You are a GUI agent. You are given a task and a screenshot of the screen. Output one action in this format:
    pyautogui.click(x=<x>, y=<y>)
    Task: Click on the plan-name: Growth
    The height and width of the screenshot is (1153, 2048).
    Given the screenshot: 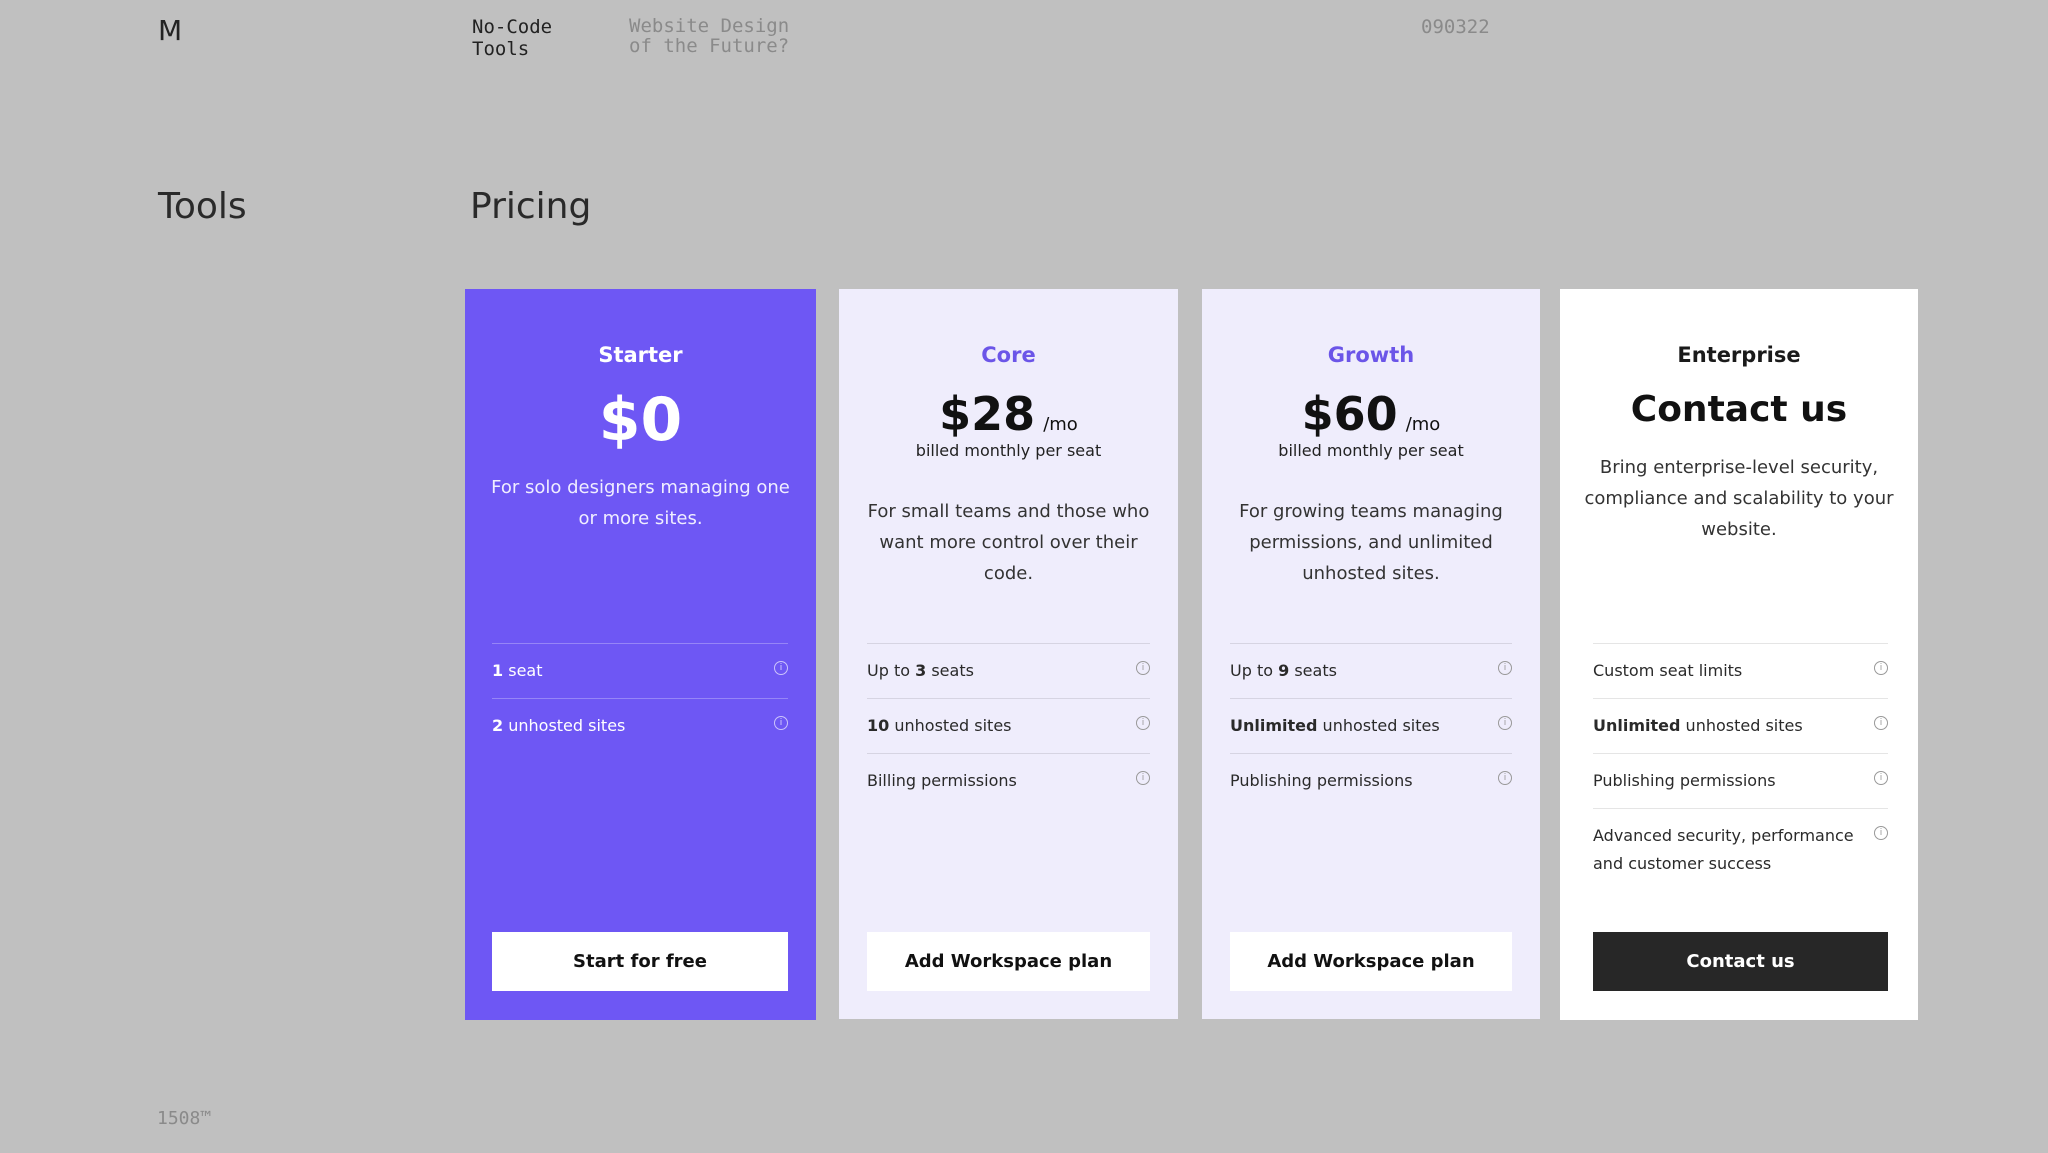 What is the action you would take?
    pyautogui.click(x=1371, y=355)
    